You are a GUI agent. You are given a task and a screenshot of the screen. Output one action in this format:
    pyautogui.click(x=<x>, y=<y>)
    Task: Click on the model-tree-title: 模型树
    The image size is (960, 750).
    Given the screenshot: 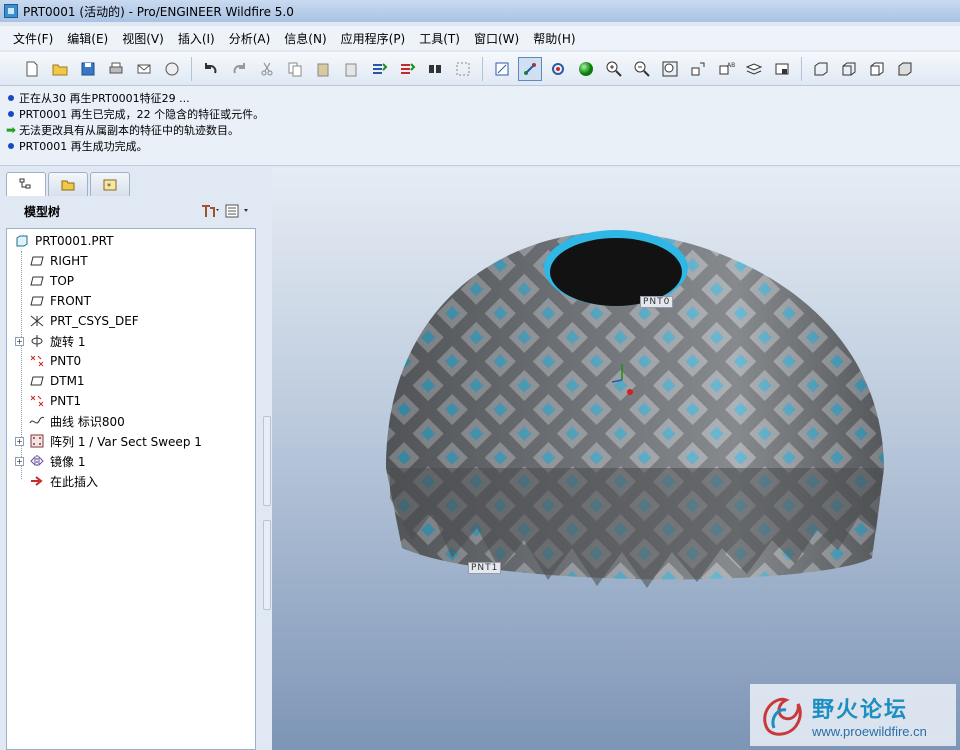 What is the action you would take?
    pyautogui.click(x=42, y=211)
    